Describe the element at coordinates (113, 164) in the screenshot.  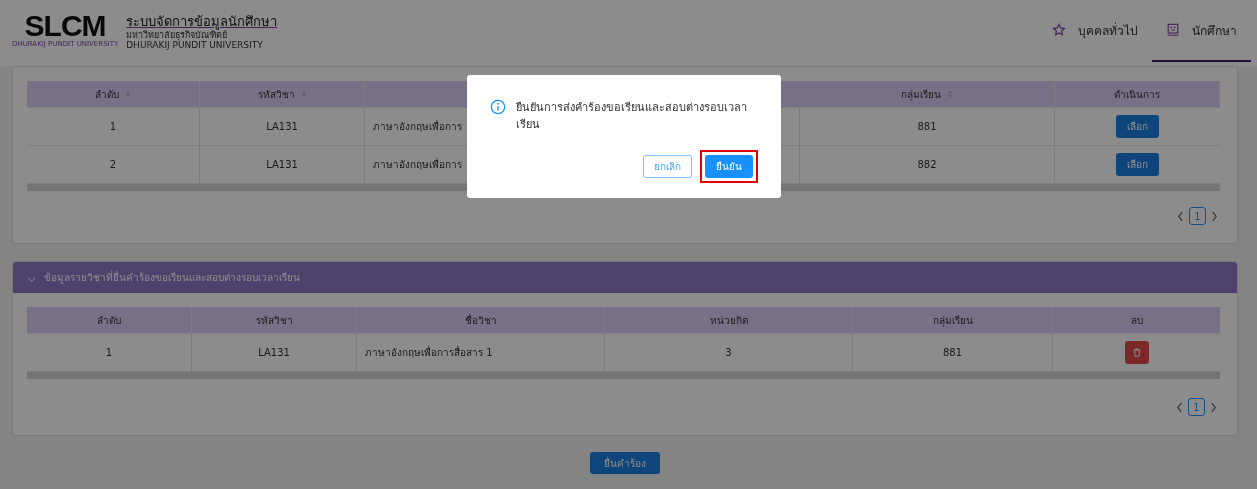
I see `table-cell: 2` at that location.